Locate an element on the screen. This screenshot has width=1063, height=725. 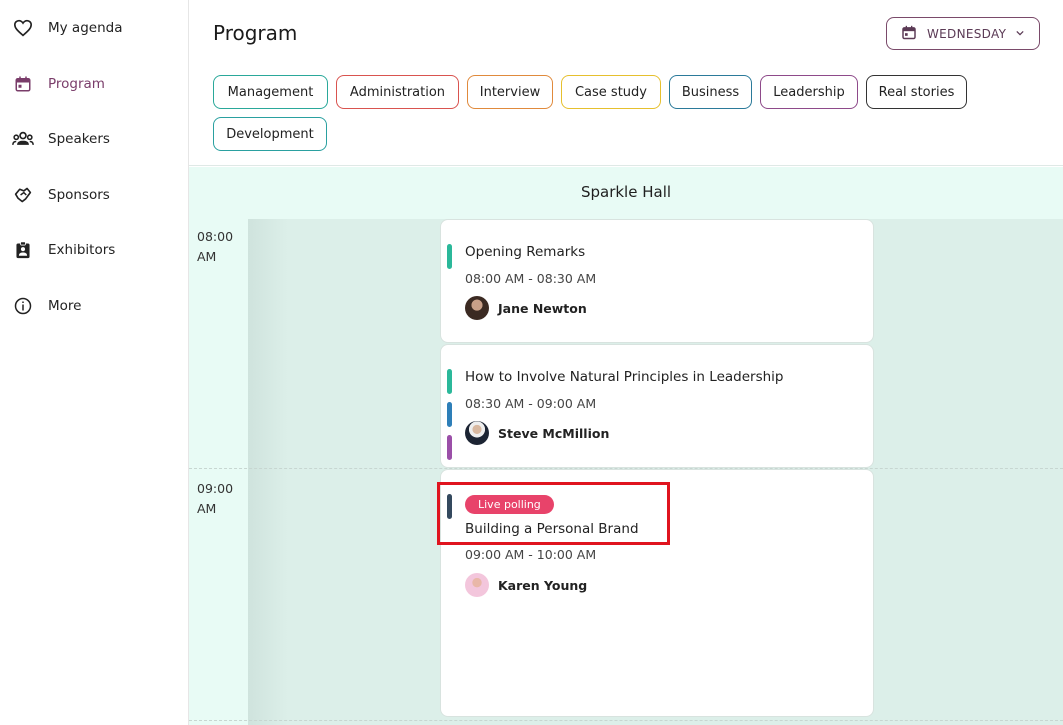
people-icon is located at coordinates (23, 139).